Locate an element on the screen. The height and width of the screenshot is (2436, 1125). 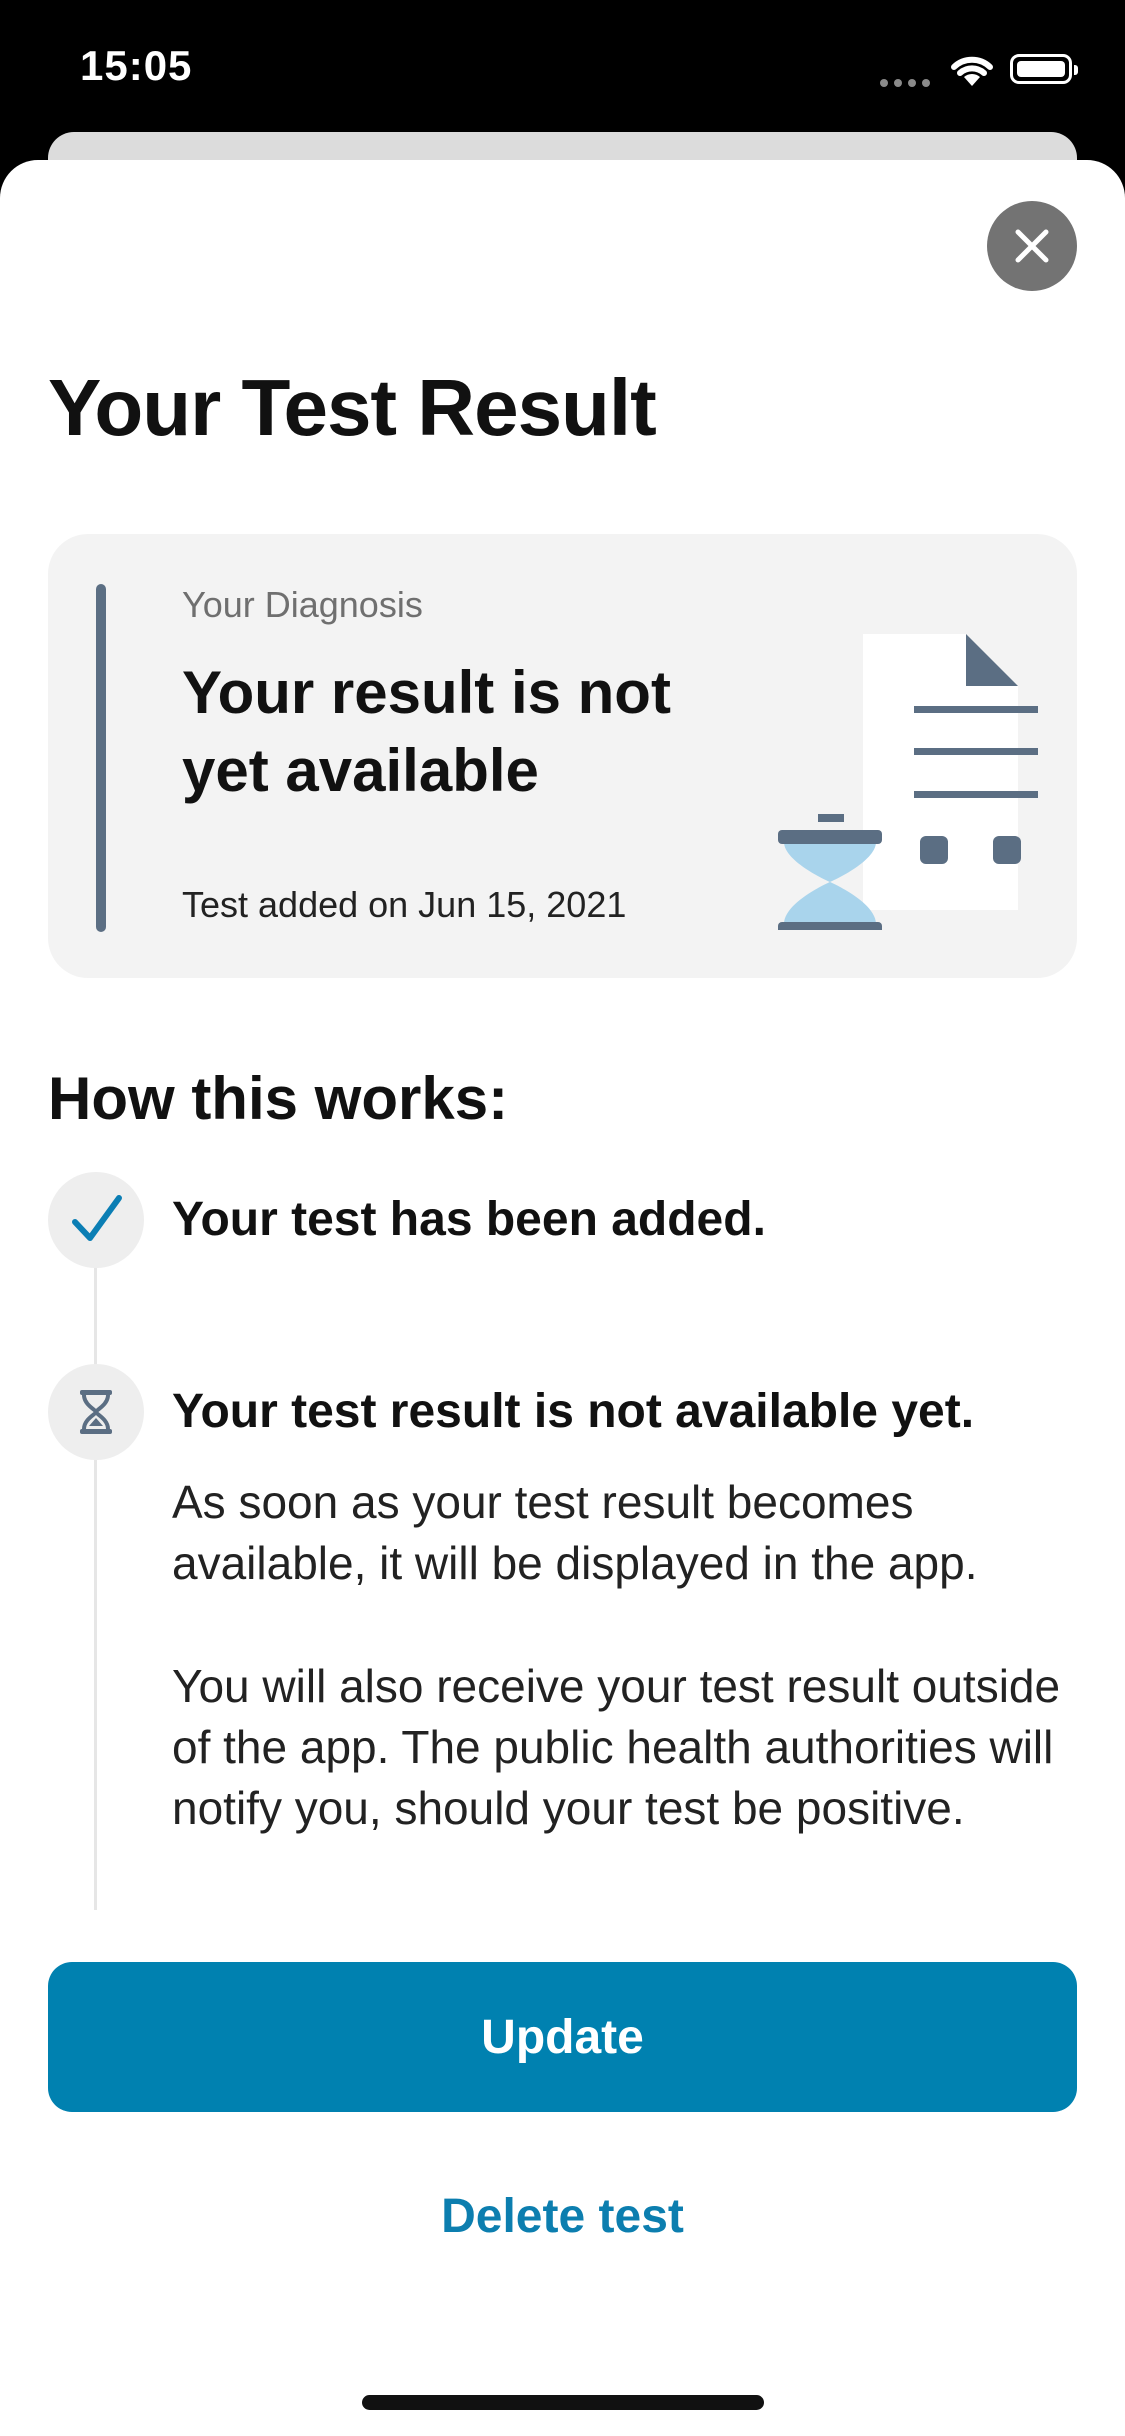
battery-icon is located at coordinates (1044, 69).